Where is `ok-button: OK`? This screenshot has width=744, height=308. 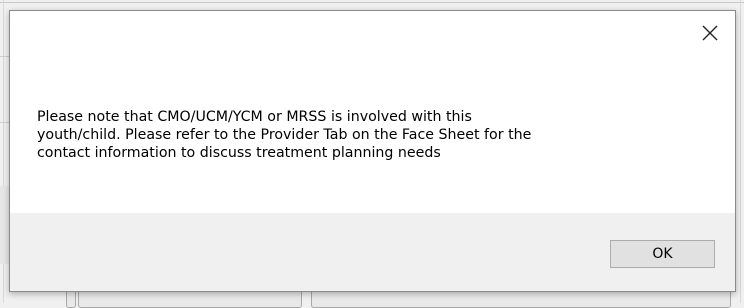 ok-button: OK is located at coordinates (662, 254).